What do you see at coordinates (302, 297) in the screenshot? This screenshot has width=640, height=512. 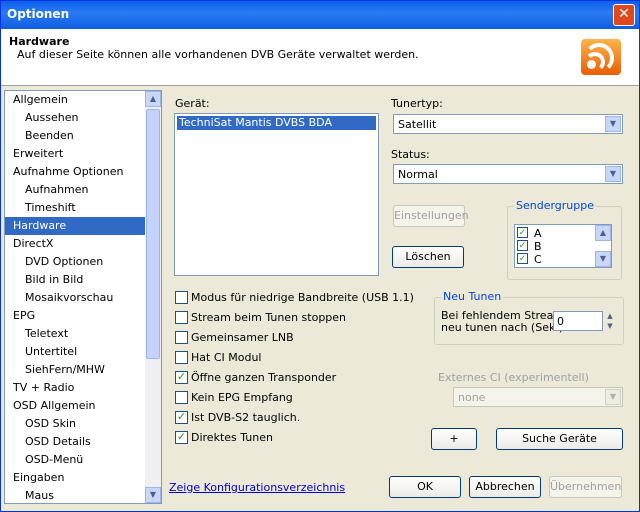 I see `option-label: Modus für niedrige Bandbreite (USB 1.1)` at bounding box center [302, 297].